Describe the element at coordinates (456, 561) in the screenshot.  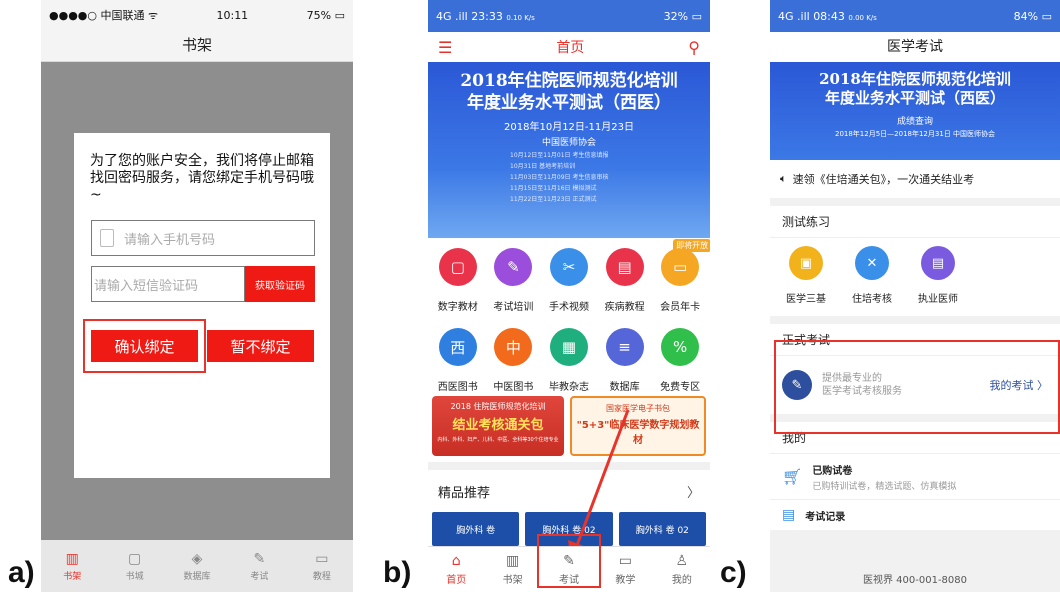
I see `home-icon: ⌂` at that location.